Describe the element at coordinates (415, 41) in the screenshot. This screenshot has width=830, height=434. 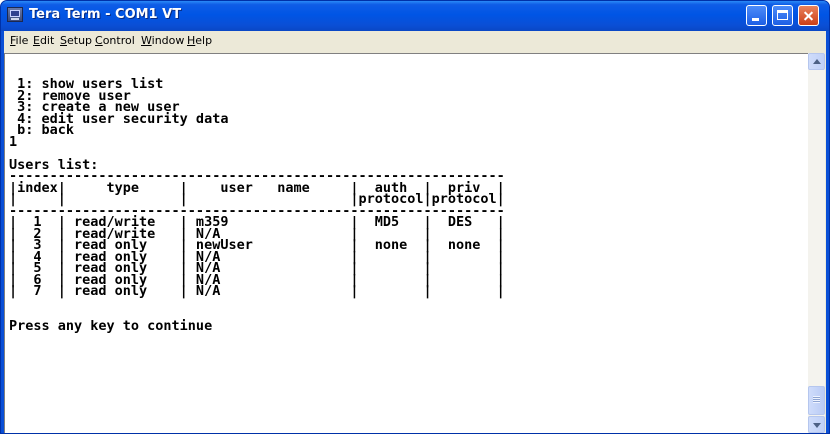
I see `menu-bar: File Edit Setup Control Window Help` at that location.